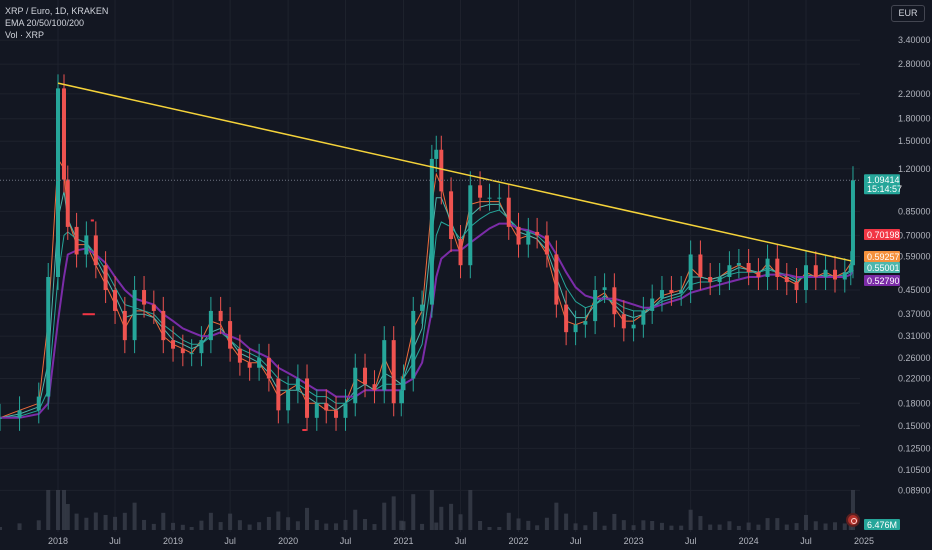 Image resolution: width=932 pixels, height=550 pixels. Describe the element at coordinates (914, 490) in the screenshot. I see `y-tick-label: 0.08900` at that location.